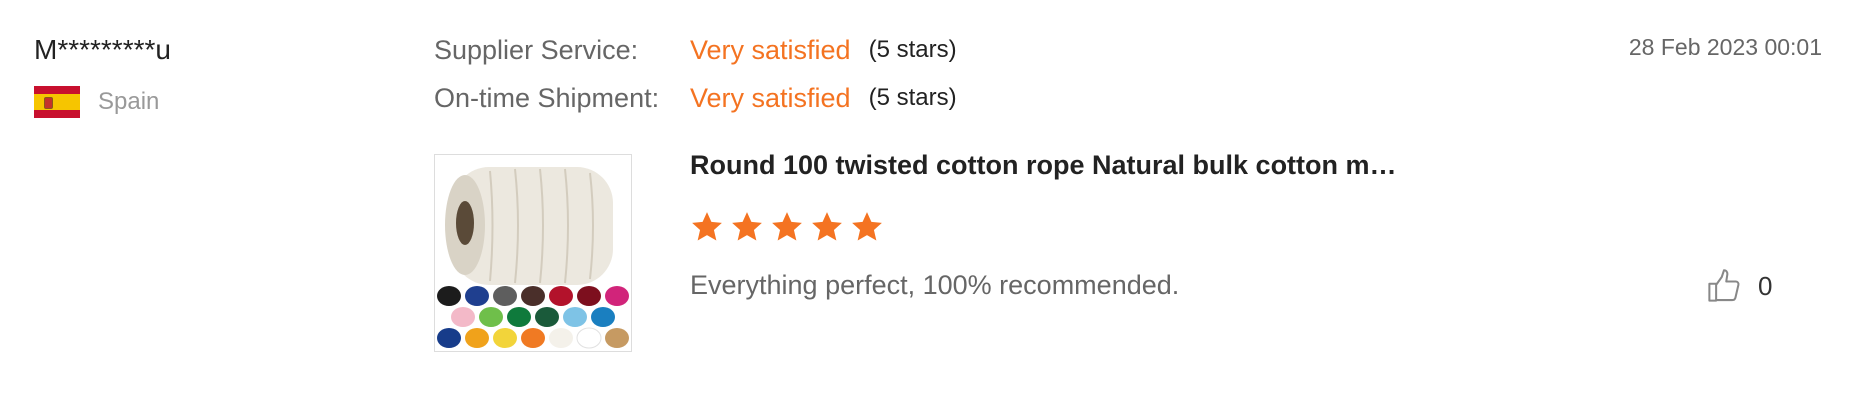 This screenshot has width=1868, height=406. I want to click on product-rating-stars, so click(790, 227).